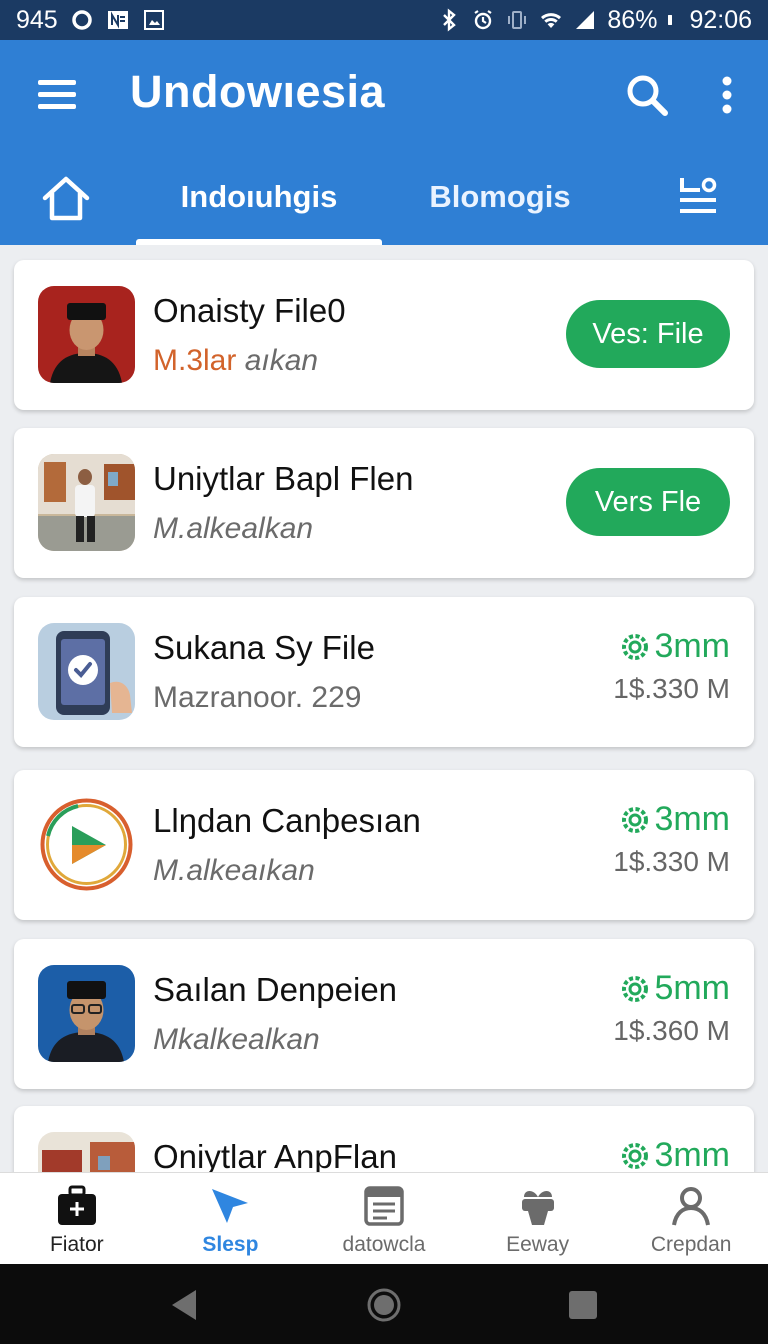  I want to click on home-circle-icon, so click(384, 1305).